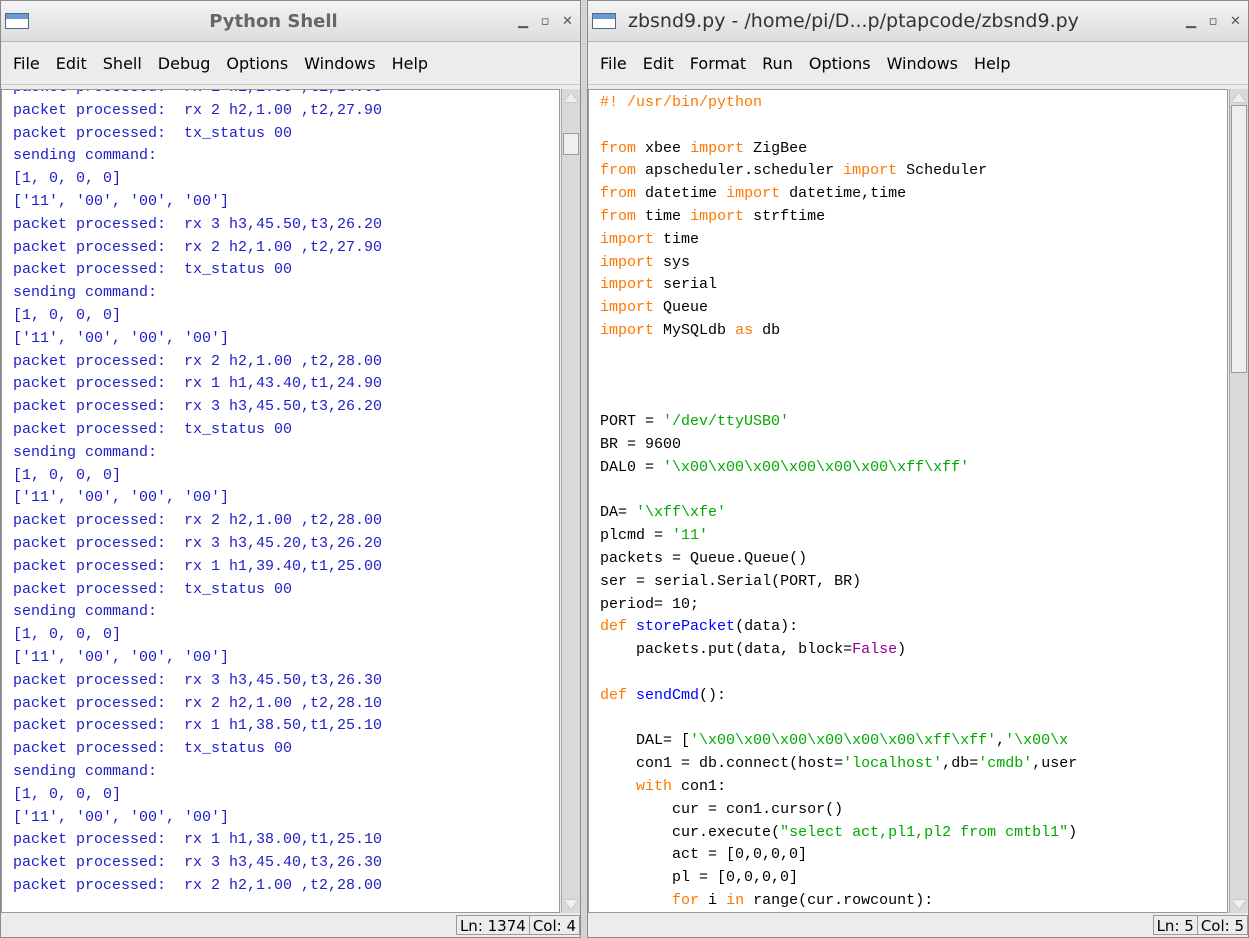  What do you see at coordinates (654, 308) in the screenshot?
I see `editor-code-line: import Queue` at bounding box center [654, 308].